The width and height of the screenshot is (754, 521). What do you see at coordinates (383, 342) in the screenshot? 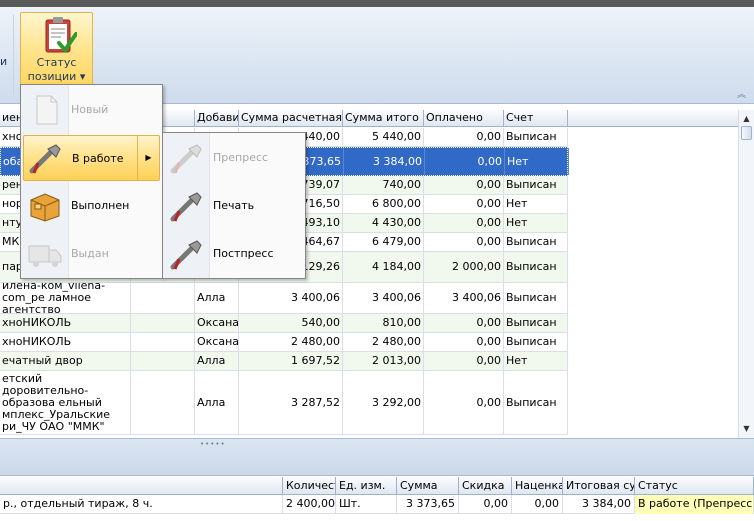
I see `cell-total-sum: 2 480,00` at bounding box center [383, 342].